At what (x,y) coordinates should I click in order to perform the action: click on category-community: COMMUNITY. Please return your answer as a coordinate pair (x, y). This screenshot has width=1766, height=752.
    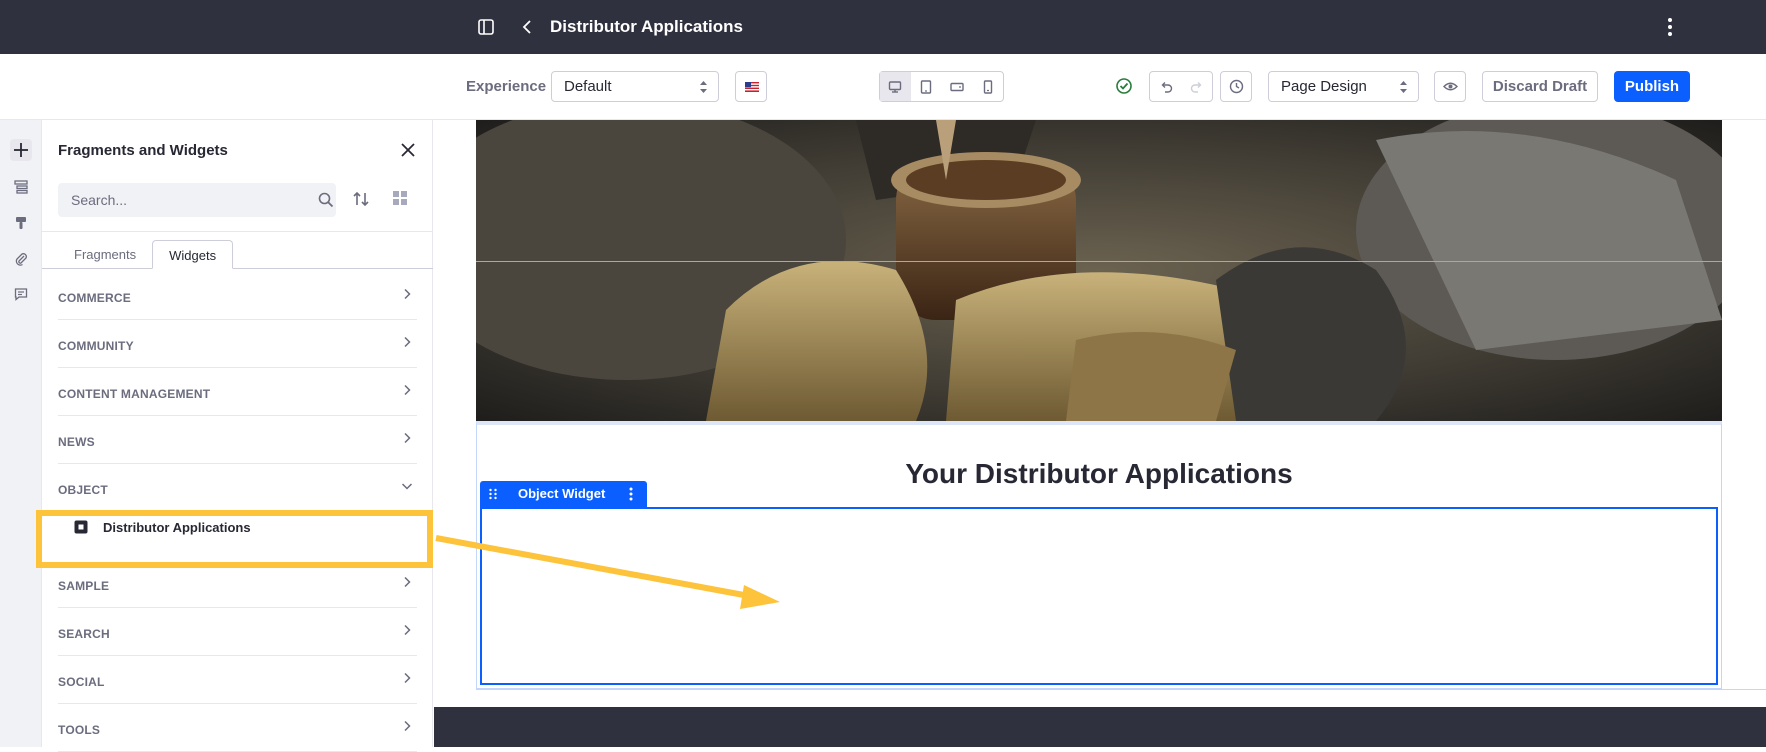
    Looking at the image, I should click on (237, 344).